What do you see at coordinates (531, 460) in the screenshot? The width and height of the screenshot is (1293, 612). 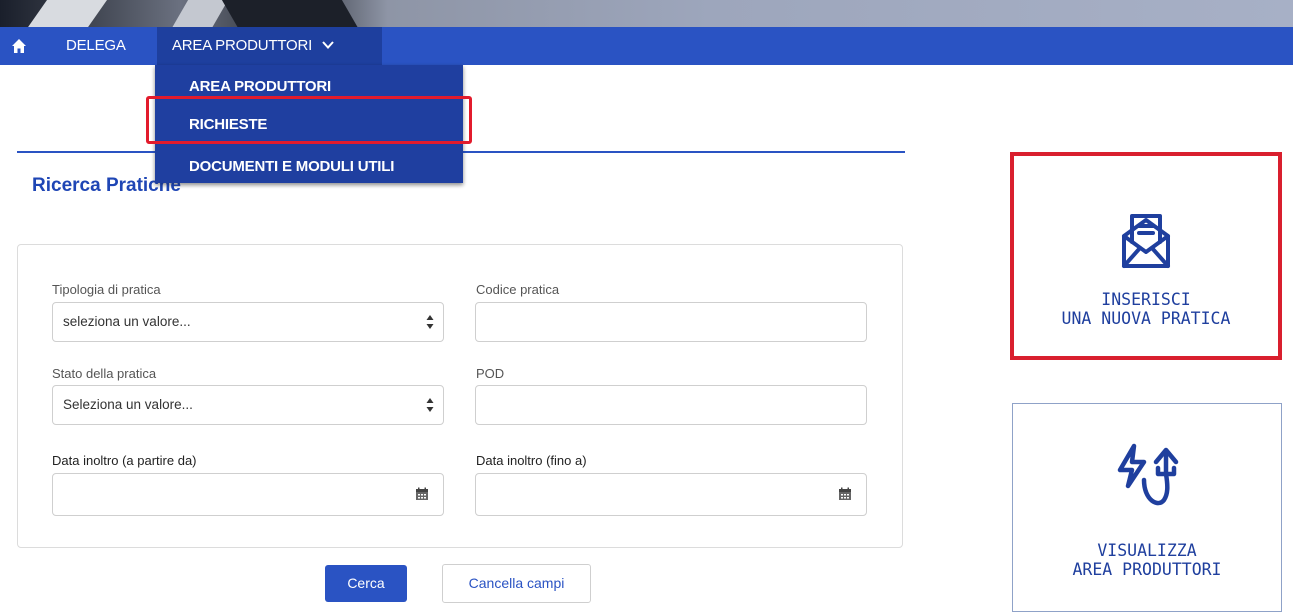 I see `data-a-label: Data inoltro (fino a)` at bounding box center [531, 460].